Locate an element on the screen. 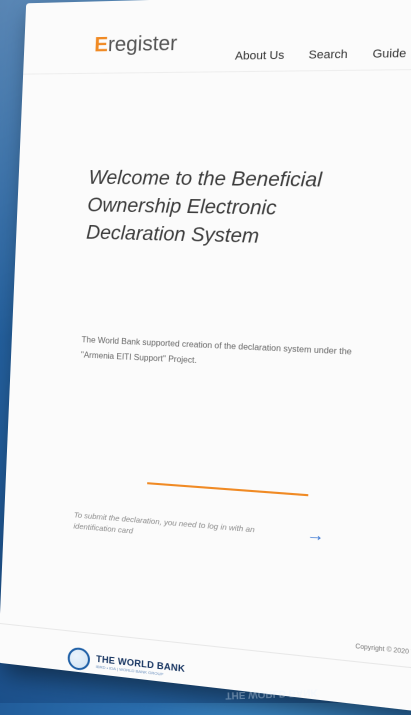 This screenshot has height=715, width=411. nav-about-us: About Us is located at coordinates (260, 55).